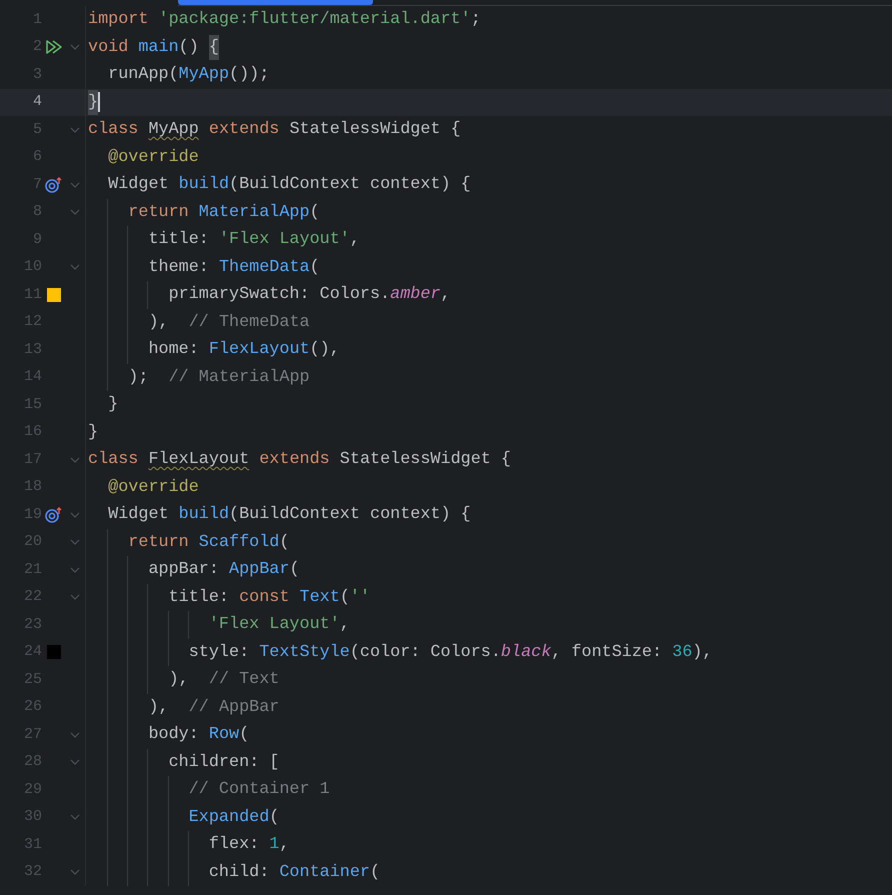 This screenshot has width=892, height=895. Describe the element at coordinates (229, 817) in the screenshot. I see `identifier: Expanded` at that location.